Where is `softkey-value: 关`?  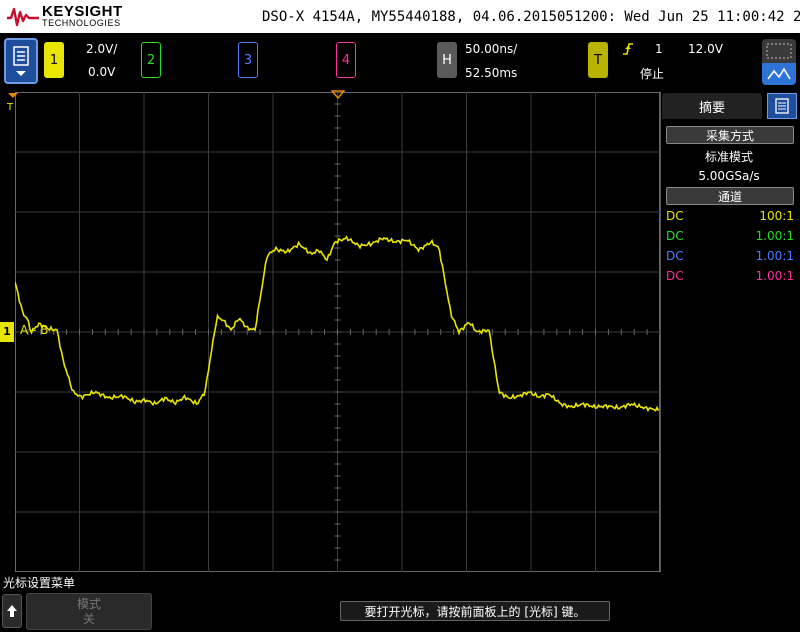 softkey-value: 关 is located at coordinates (88, 619).